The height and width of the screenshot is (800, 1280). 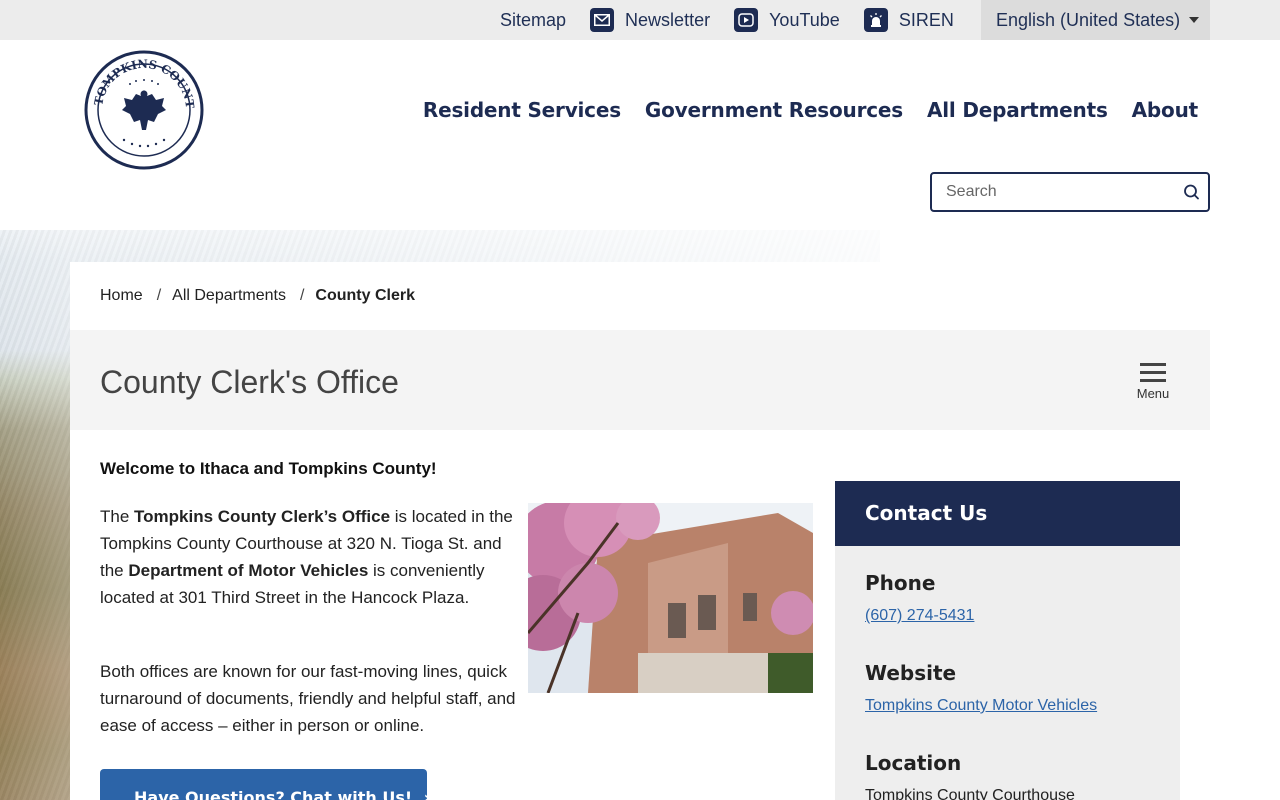 I want to click on search-icon, so click(x=1192, y=192).